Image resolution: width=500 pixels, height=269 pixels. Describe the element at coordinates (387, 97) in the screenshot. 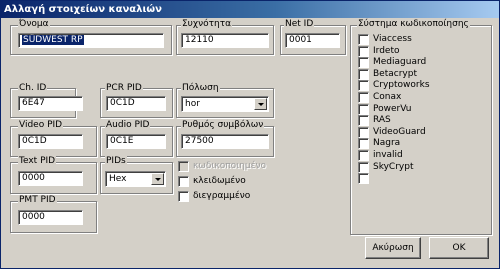

I see `encryption-item-label: Conax` at that location.